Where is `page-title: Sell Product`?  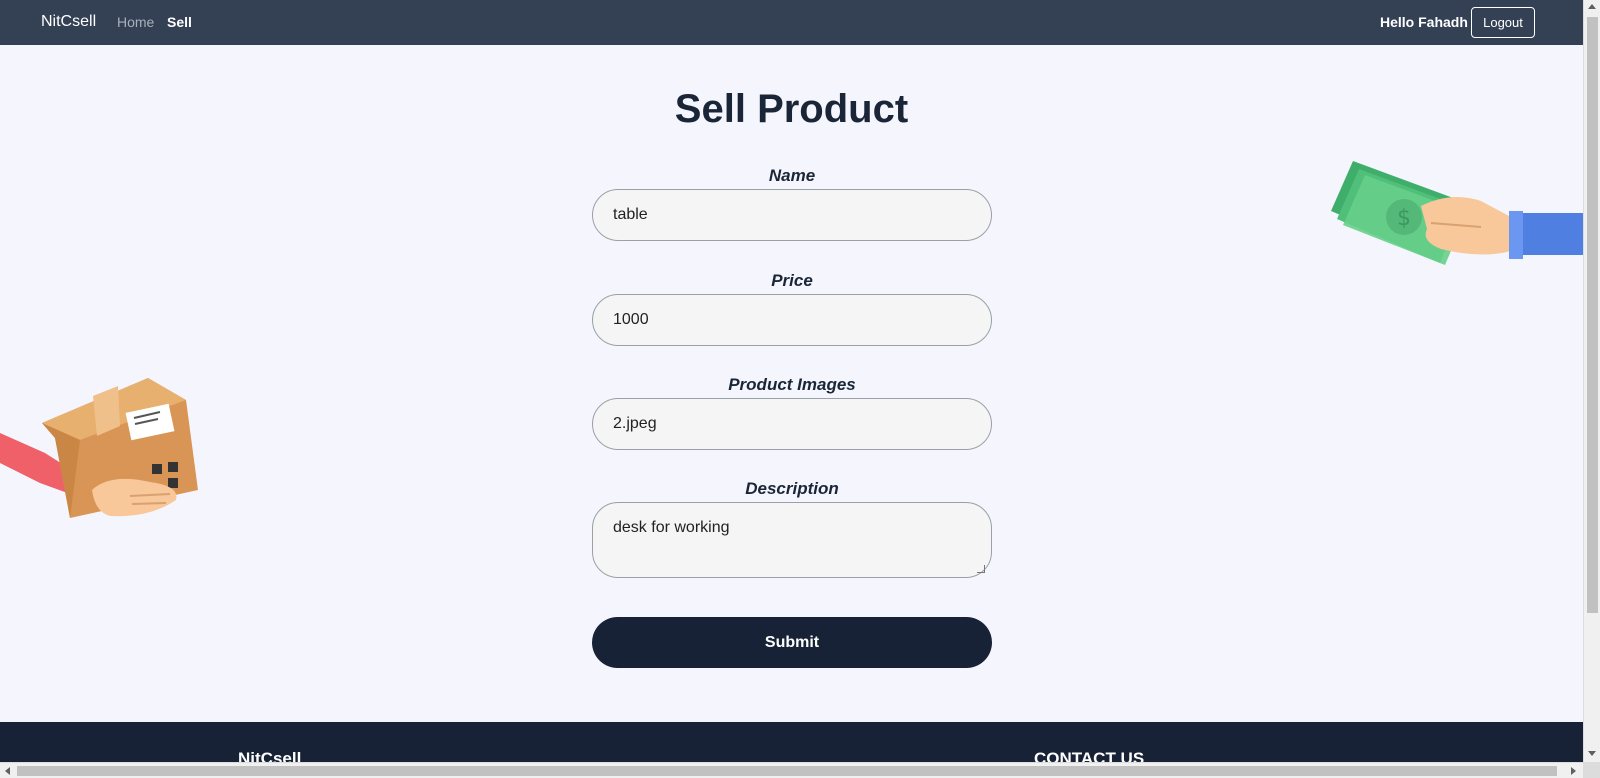 page-title: Sell Product is located at coordinates (791, 109).